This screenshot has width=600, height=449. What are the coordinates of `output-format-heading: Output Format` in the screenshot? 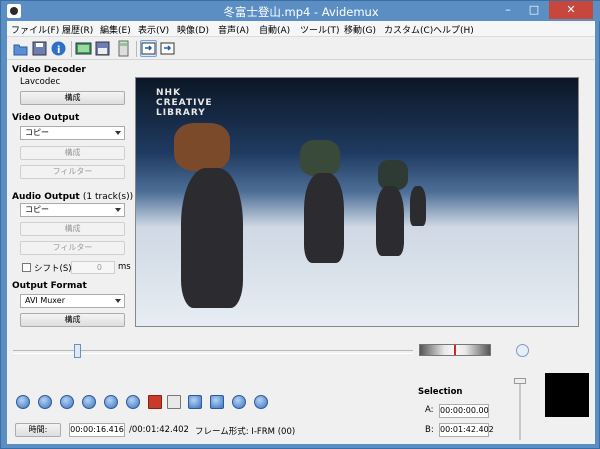 It's located at (49, 286).